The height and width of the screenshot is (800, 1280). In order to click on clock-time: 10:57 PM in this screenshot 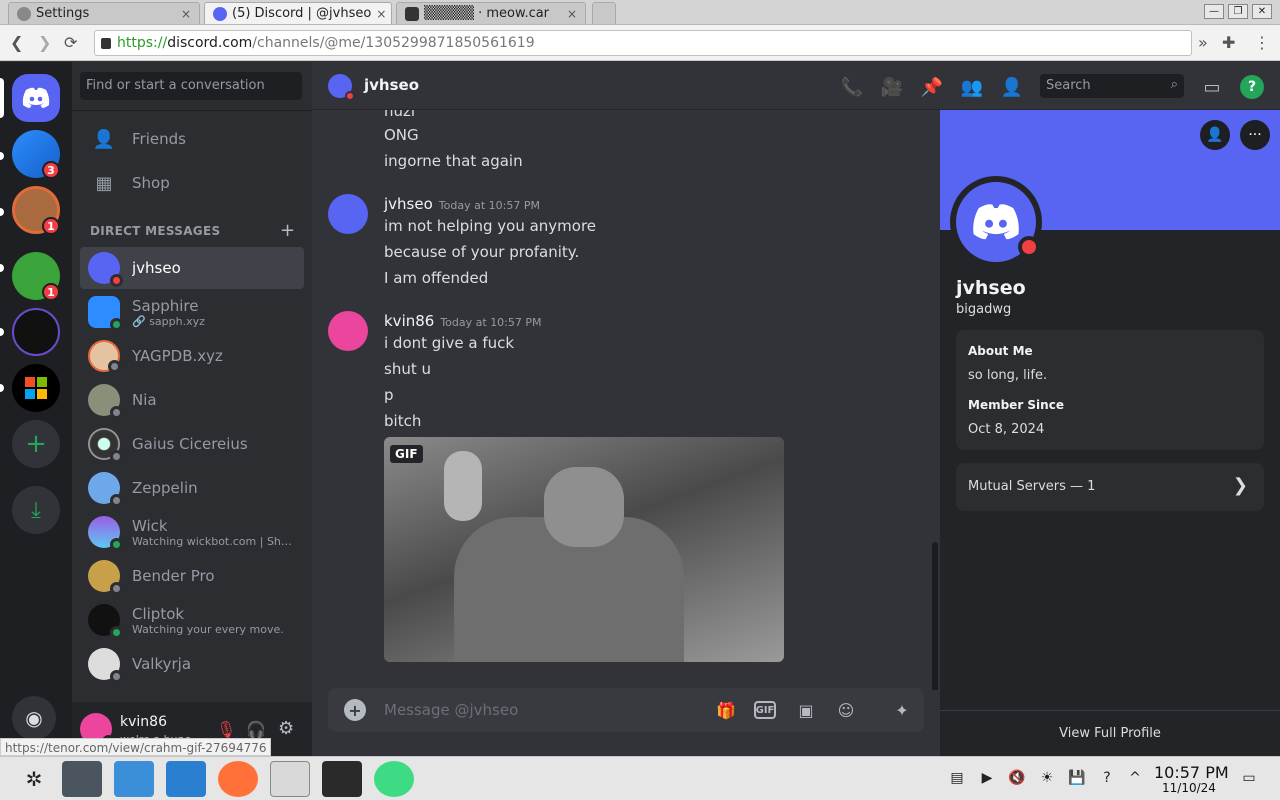, I will do `click(1191, 772)`.